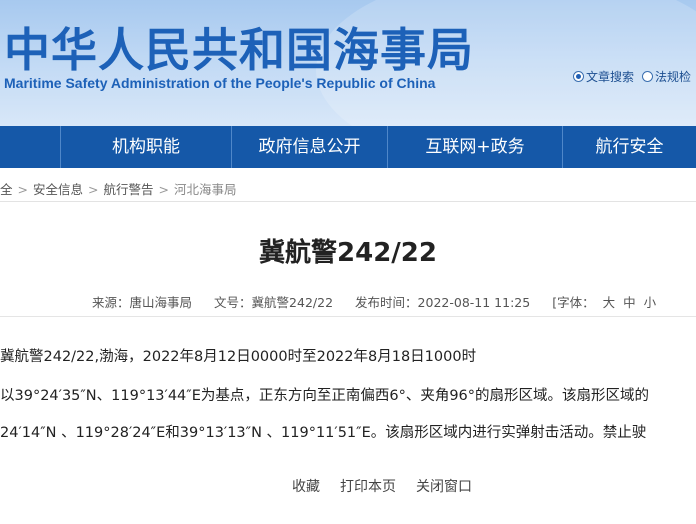  I want to click on favorite-button: 收藏, so click(306, 487).